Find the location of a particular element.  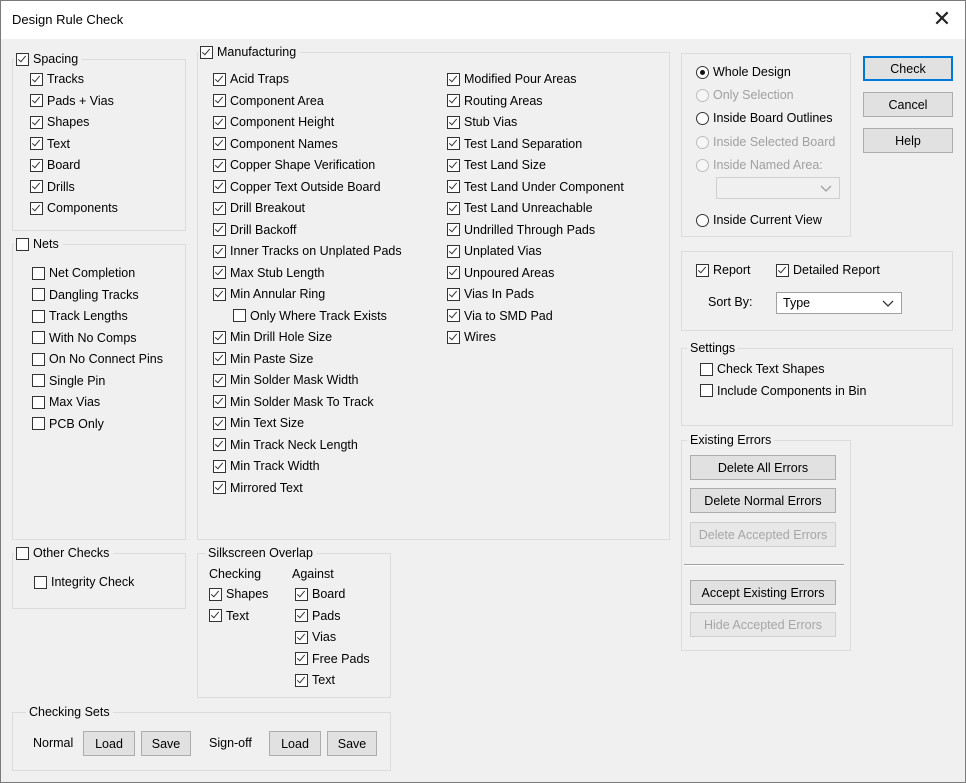

nets-item-checkbox: Net Completion is located at coordinates (83, 273).